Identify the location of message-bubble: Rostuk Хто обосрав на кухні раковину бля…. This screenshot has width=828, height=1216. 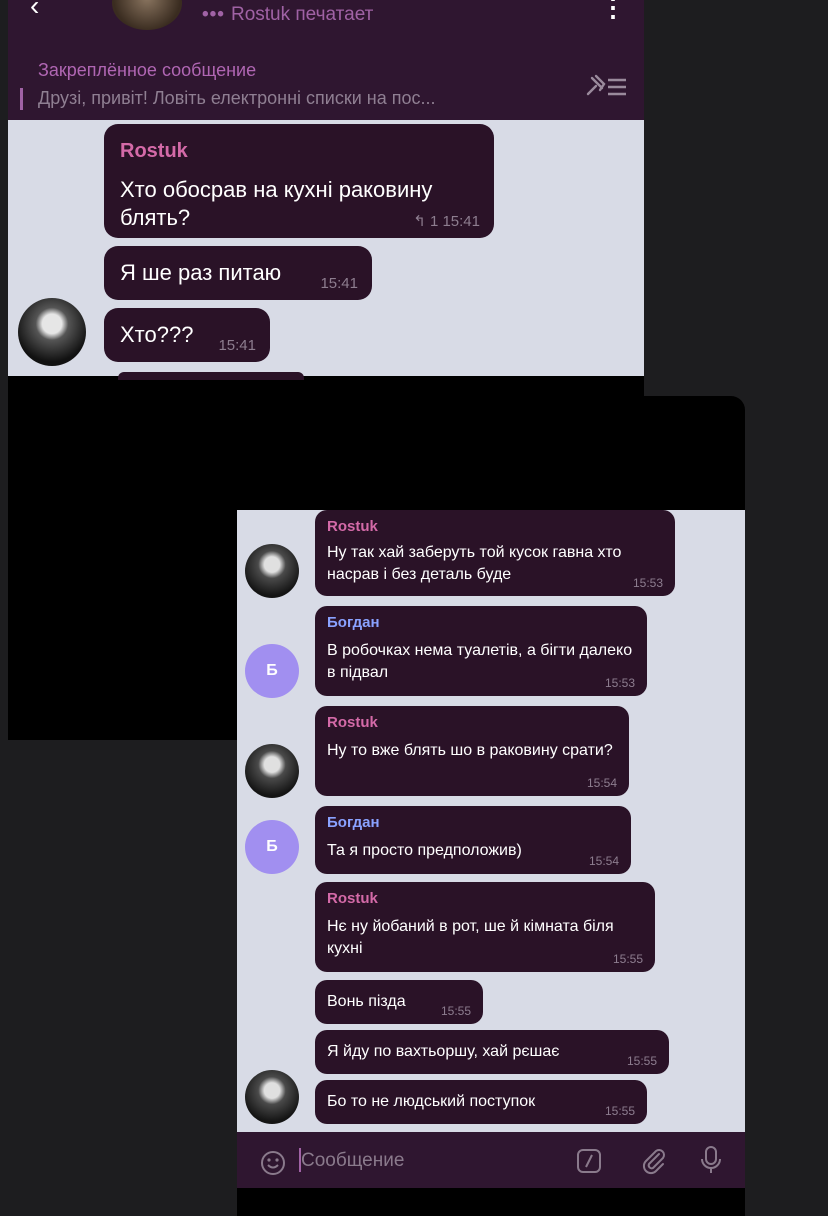
(299, 181).